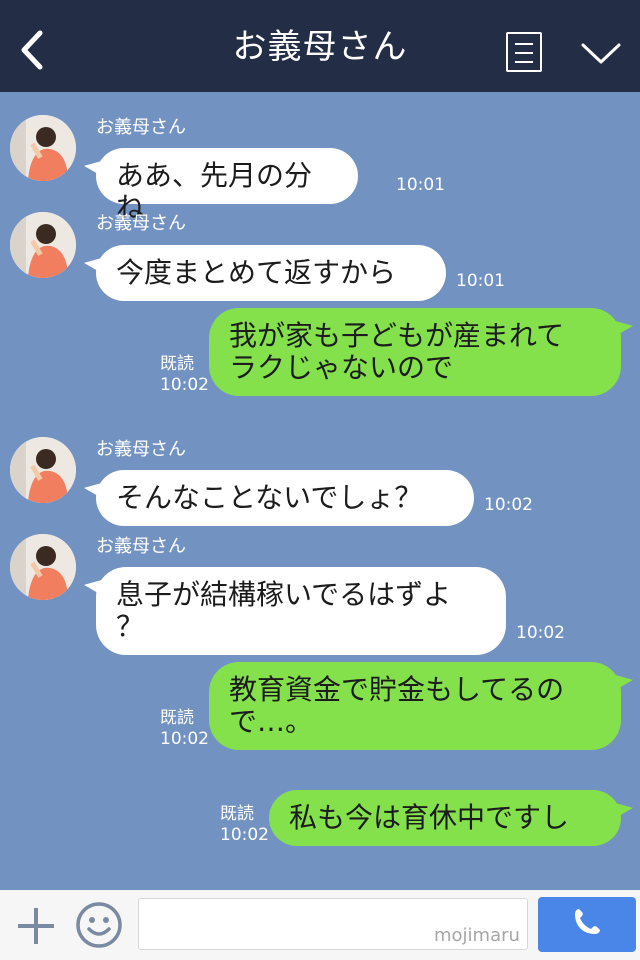  Describe the element at coordinates (227, 186) in the screenshot. I see `message-bubble: ああ、先月の分ね` at that location.